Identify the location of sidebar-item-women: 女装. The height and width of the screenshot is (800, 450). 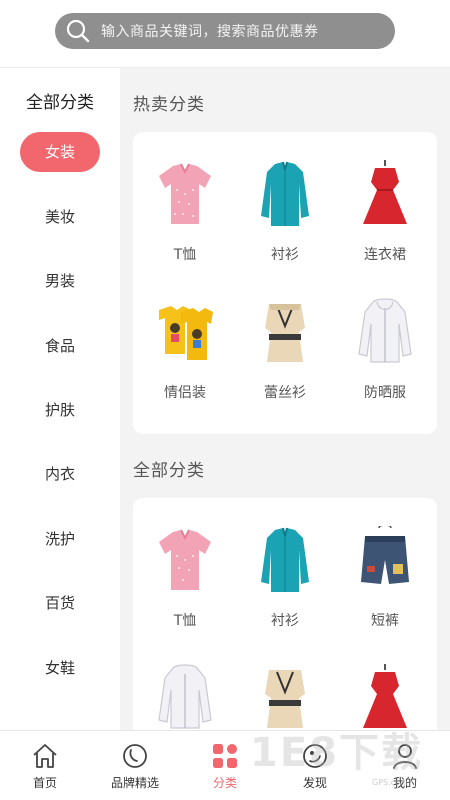
(60, 152).